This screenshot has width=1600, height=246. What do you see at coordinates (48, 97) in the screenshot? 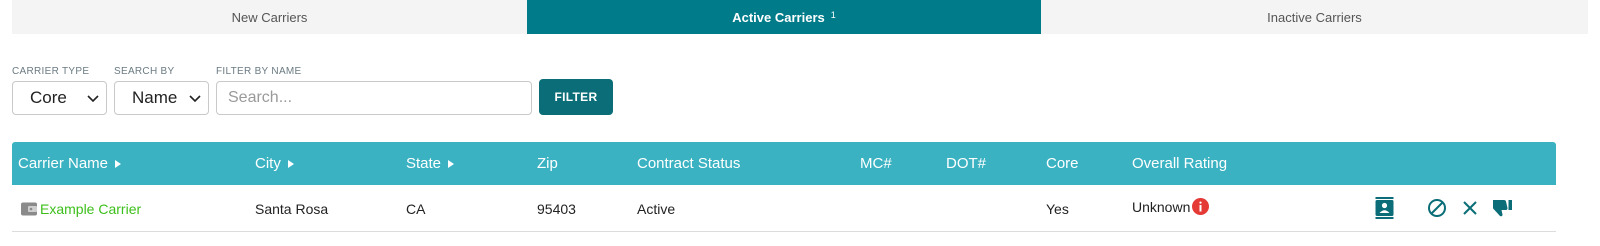
I see `carrier-type-value: Core` at bounding box center [48, 97].